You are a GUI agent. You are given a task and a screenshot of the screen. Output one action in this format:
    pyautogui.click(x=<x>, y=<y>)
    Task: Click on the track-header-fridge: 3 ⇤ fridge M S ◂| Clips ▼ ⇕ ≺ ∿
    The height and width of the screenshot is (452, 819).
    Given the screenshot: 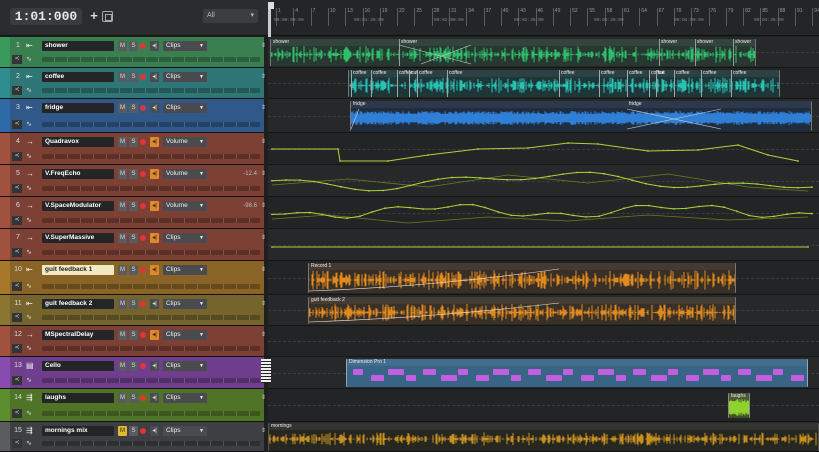 What is the action you would take?
    pyautogui.click(x=133, y=116)
    